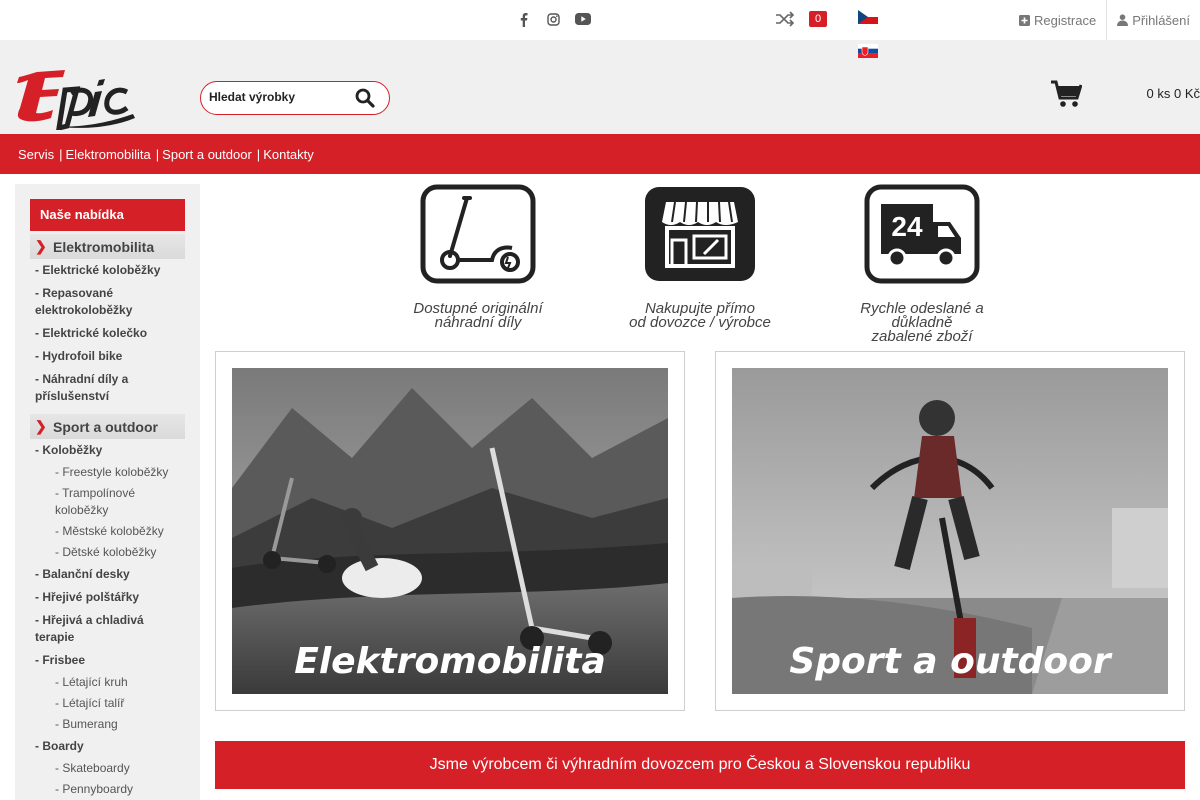 The image size is (1200, 800). I want to click on instagram-icon, so click(553, 19).